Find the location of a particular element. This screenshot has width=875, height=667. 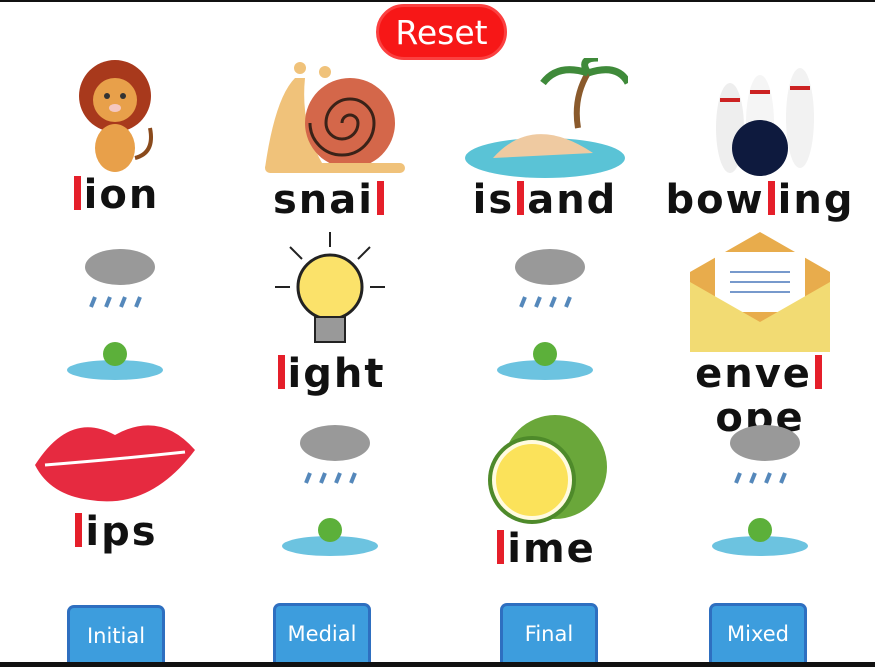

word-lion: ion is located at coordinates (115, 195).